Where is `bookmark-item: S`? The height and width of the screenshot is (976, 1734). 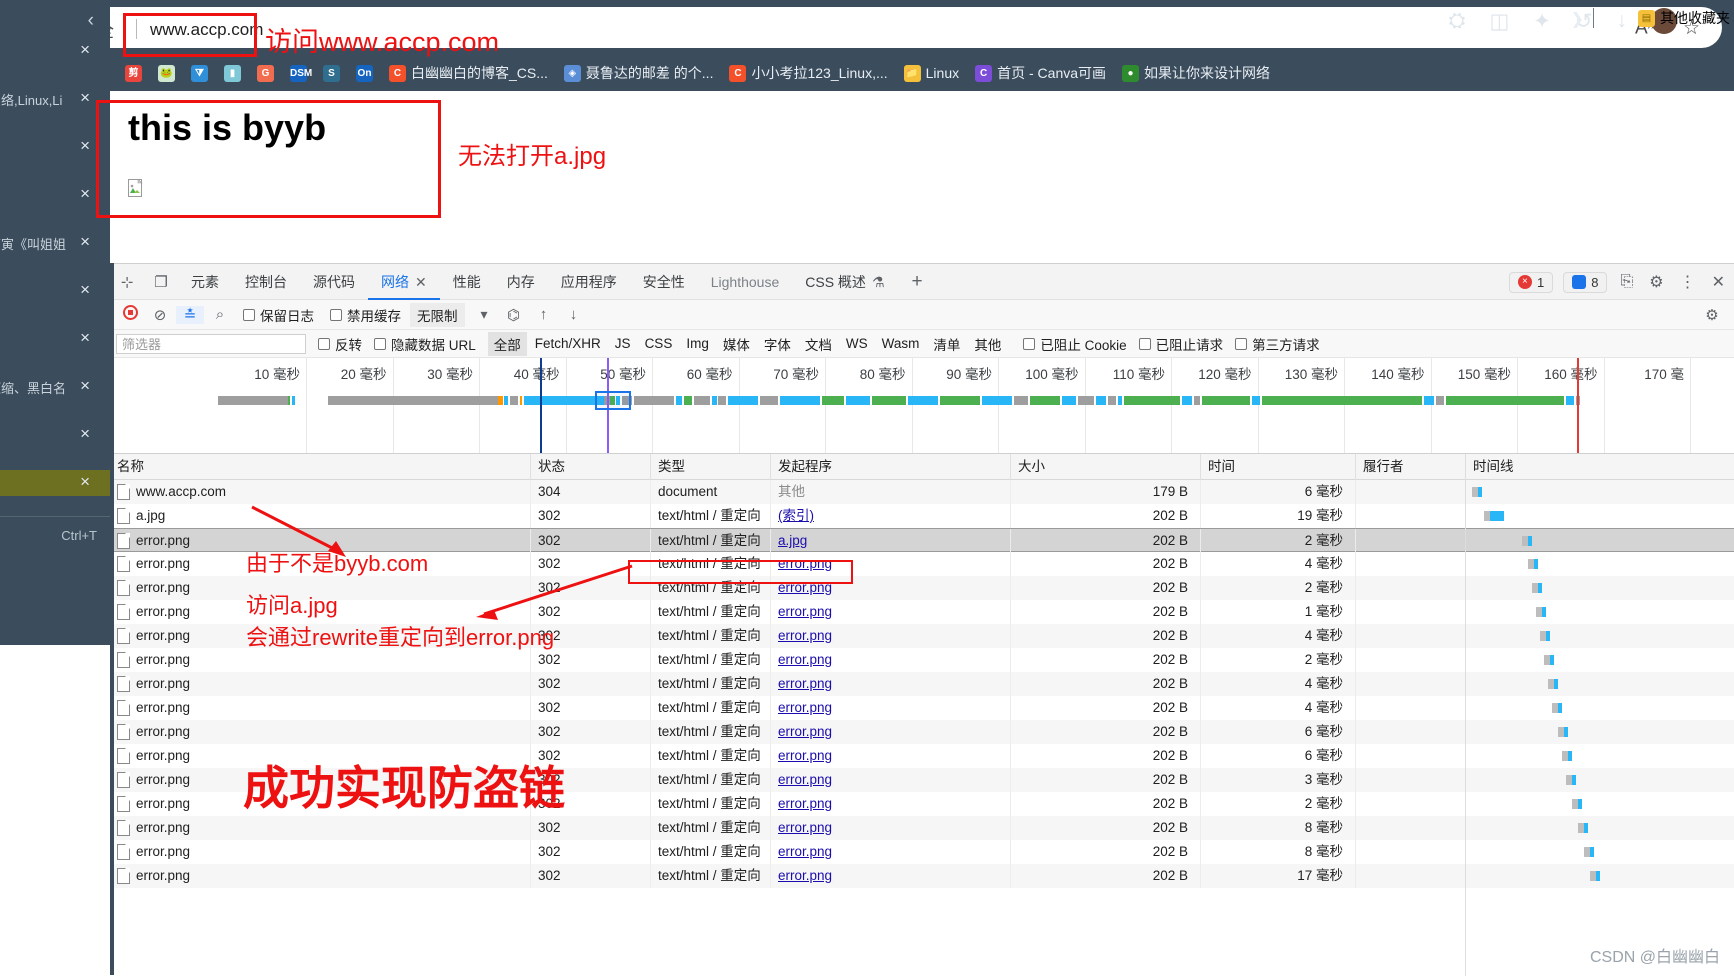 bookmark-item: S is located at coordinates (331, 73).